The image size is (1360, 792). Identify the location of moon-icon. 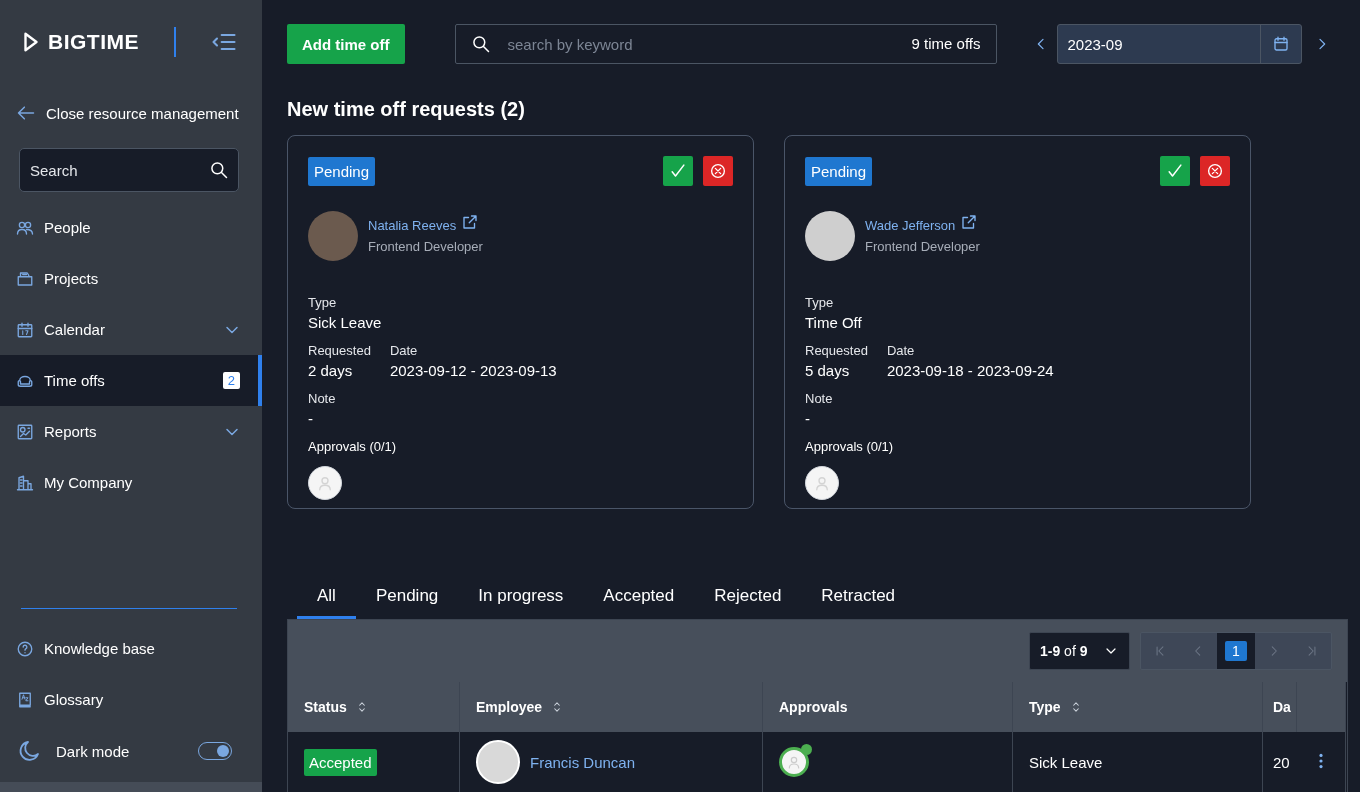
(30, 751).